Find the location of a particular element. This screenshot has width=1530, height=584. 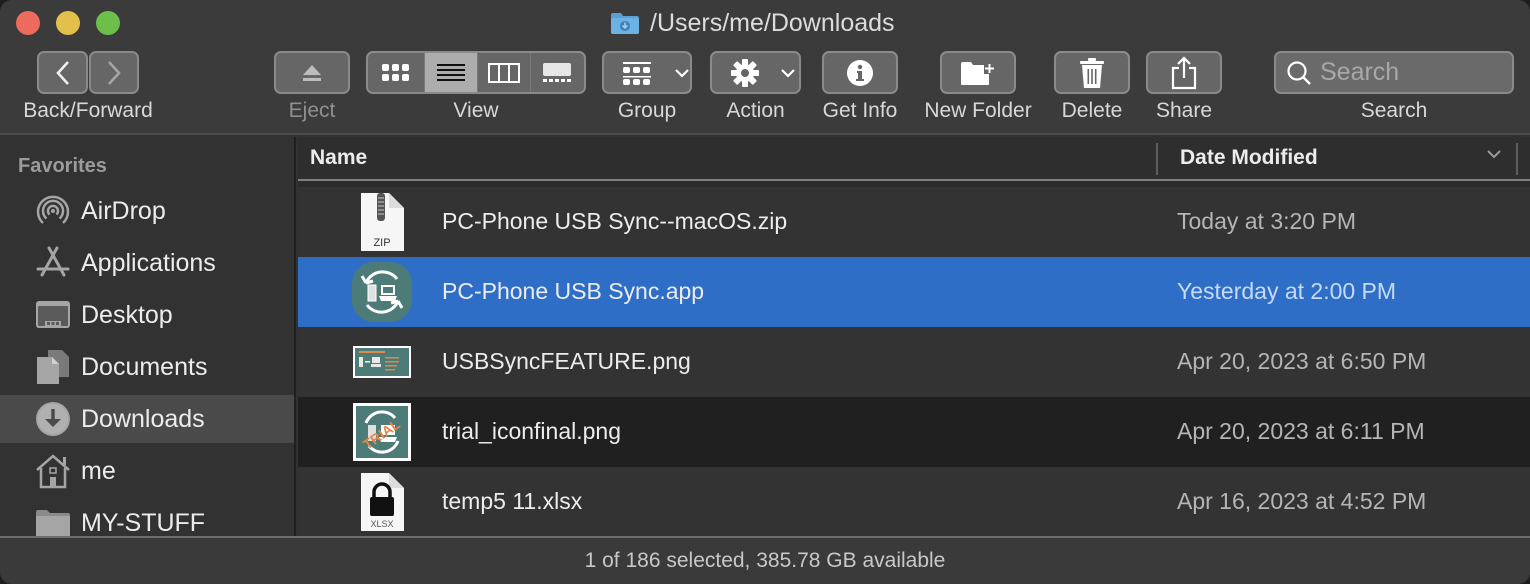

airdrop-icon is located at coordinates (53, 211).